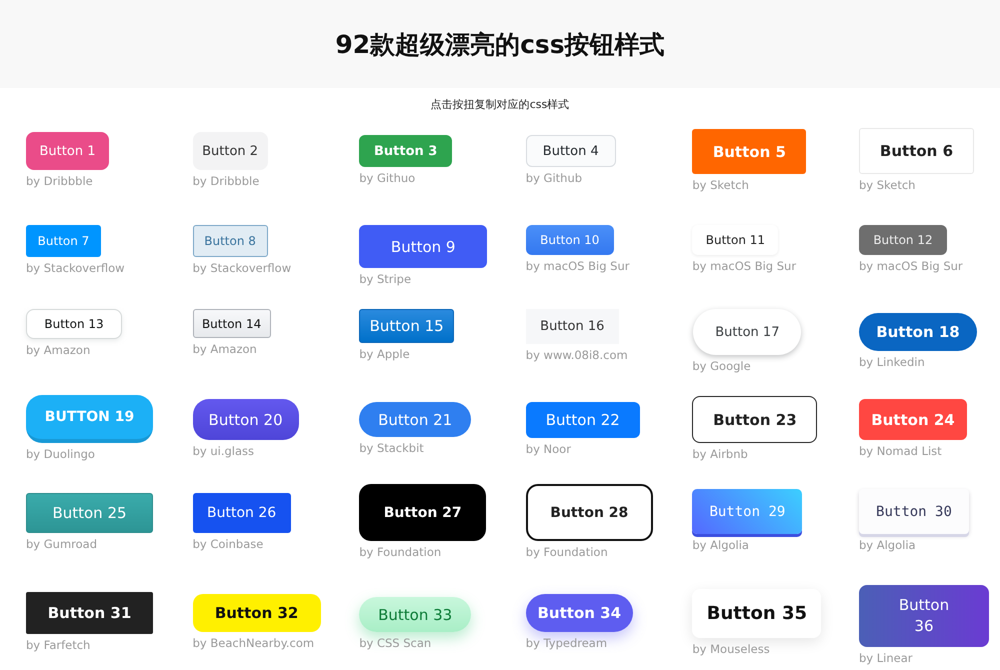 The width and height of the screenshot is (1000, 670). I want to click on sample-button: Button 30, so click(913, 511).